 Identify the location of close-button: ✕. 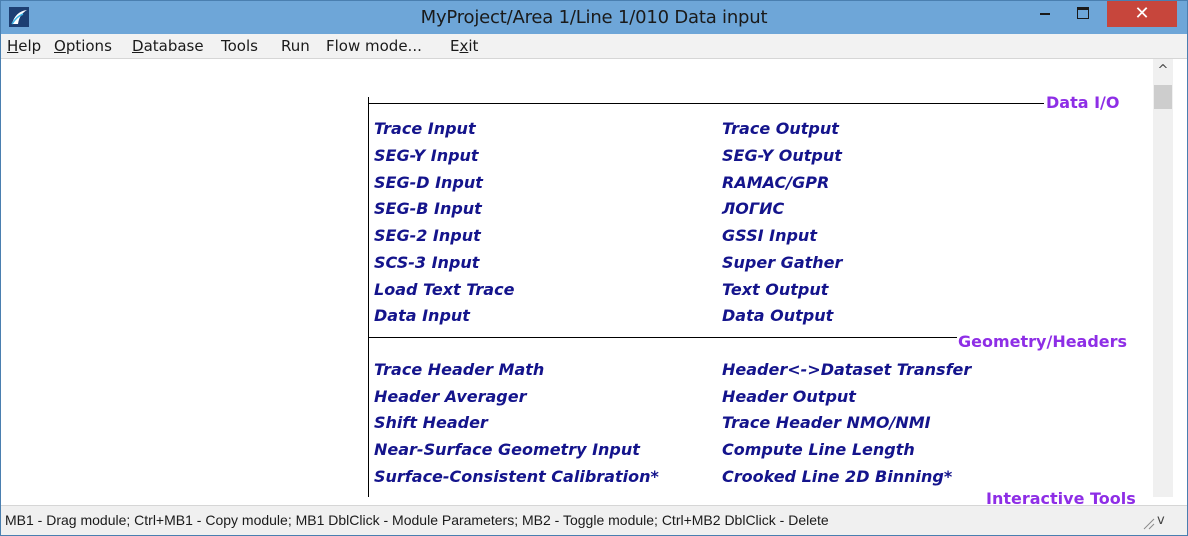
(1142, 14).